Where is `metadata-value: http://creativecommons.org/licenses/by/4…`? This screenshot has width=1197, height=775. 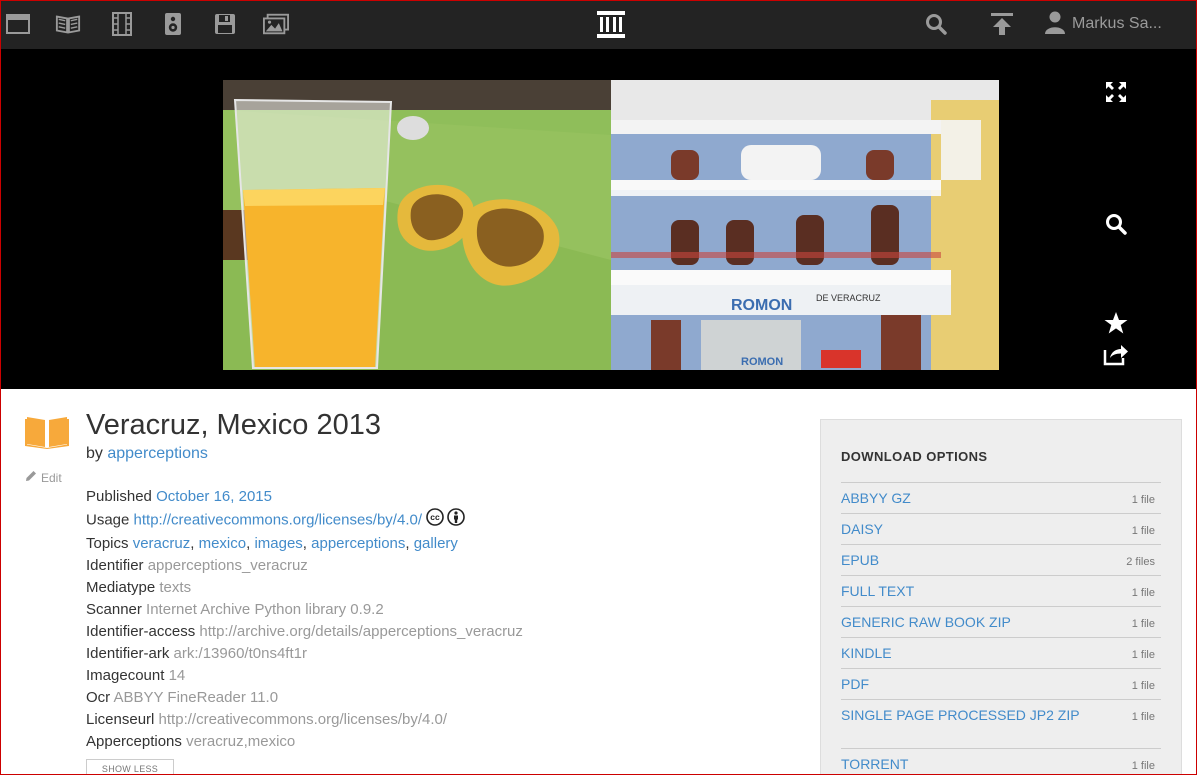
metadata-value: http://creativecommons.org/licenses/by/4… is located at coordinates (303, 719).